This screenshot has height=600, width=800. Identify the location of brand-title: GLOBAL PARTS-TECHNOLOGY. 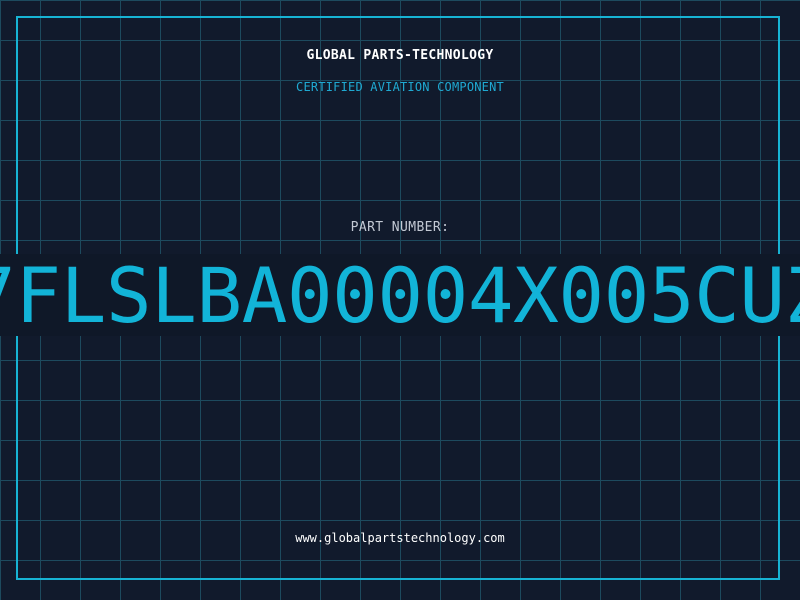
(400, 55).